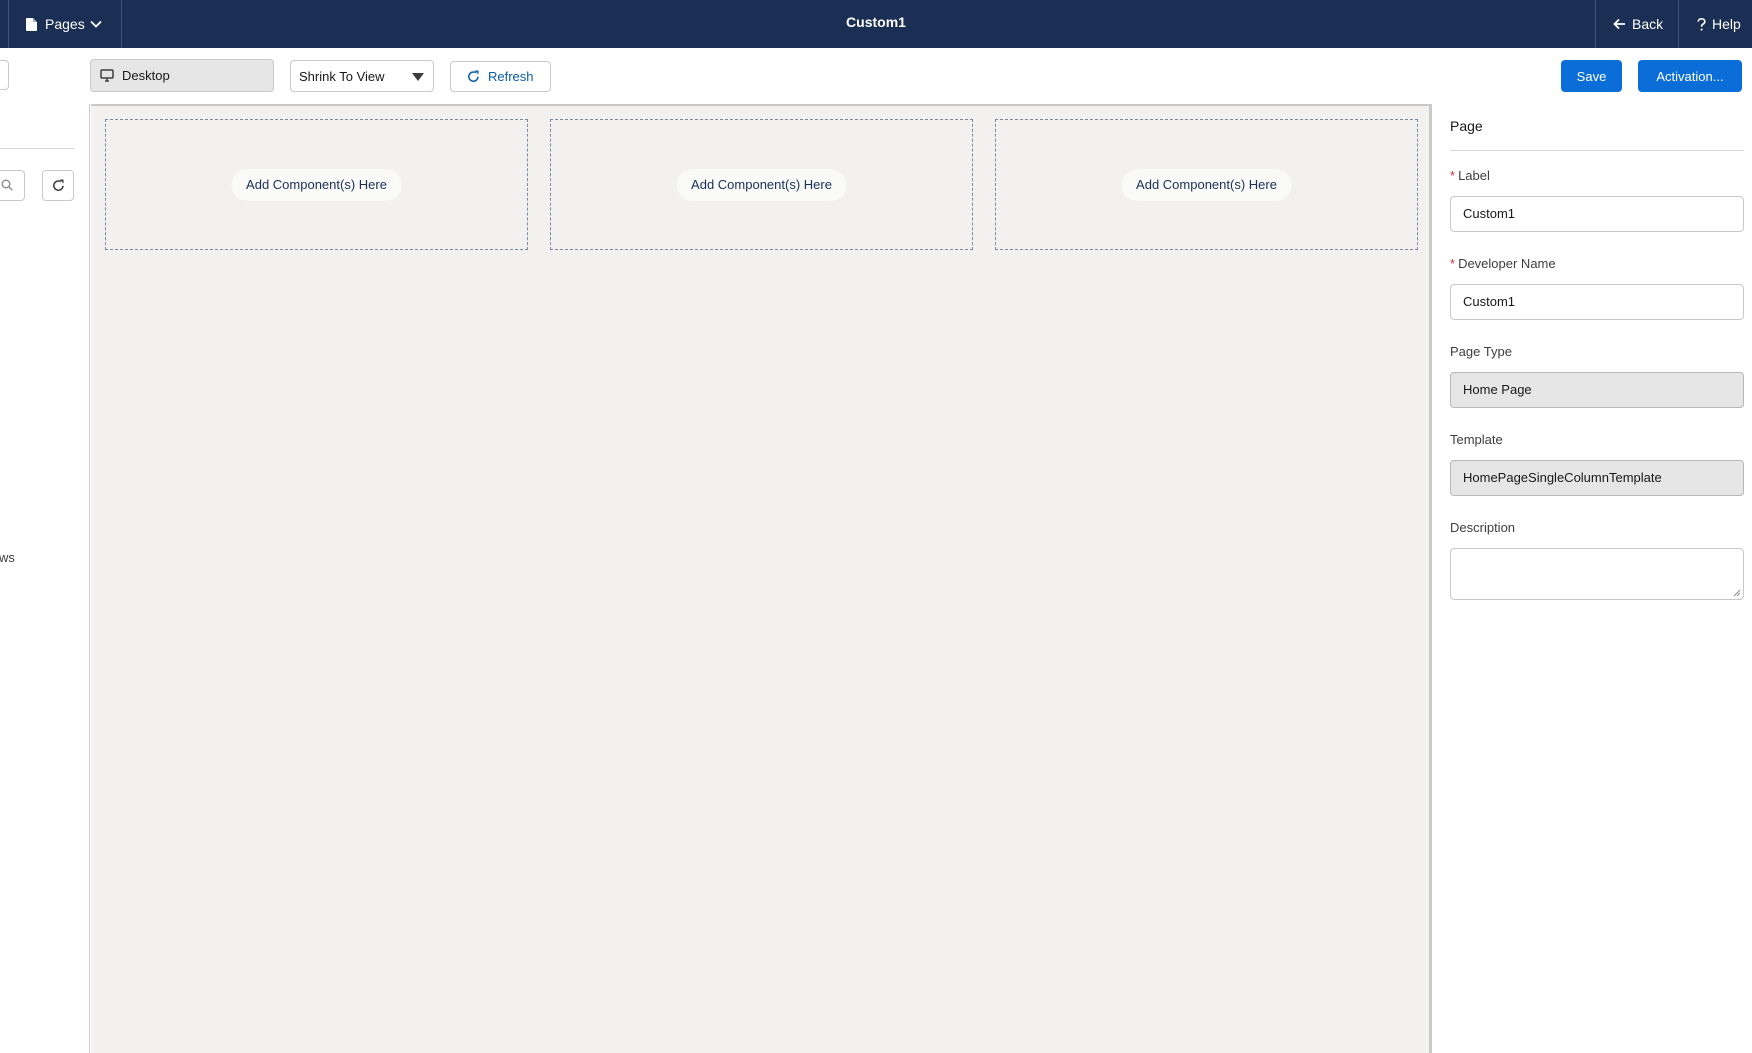 Image resolution: width=1752 pixels, height=1053 pixels. I want to click on question-icon, so click(1701, 24).